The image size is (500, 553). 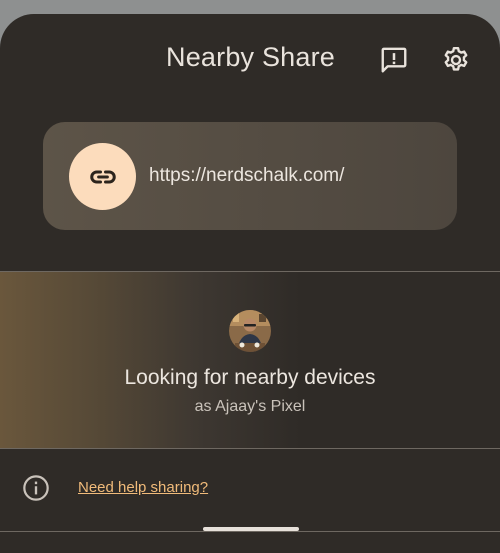 I want to click on feedback-icon, so click(x=394, y=60).